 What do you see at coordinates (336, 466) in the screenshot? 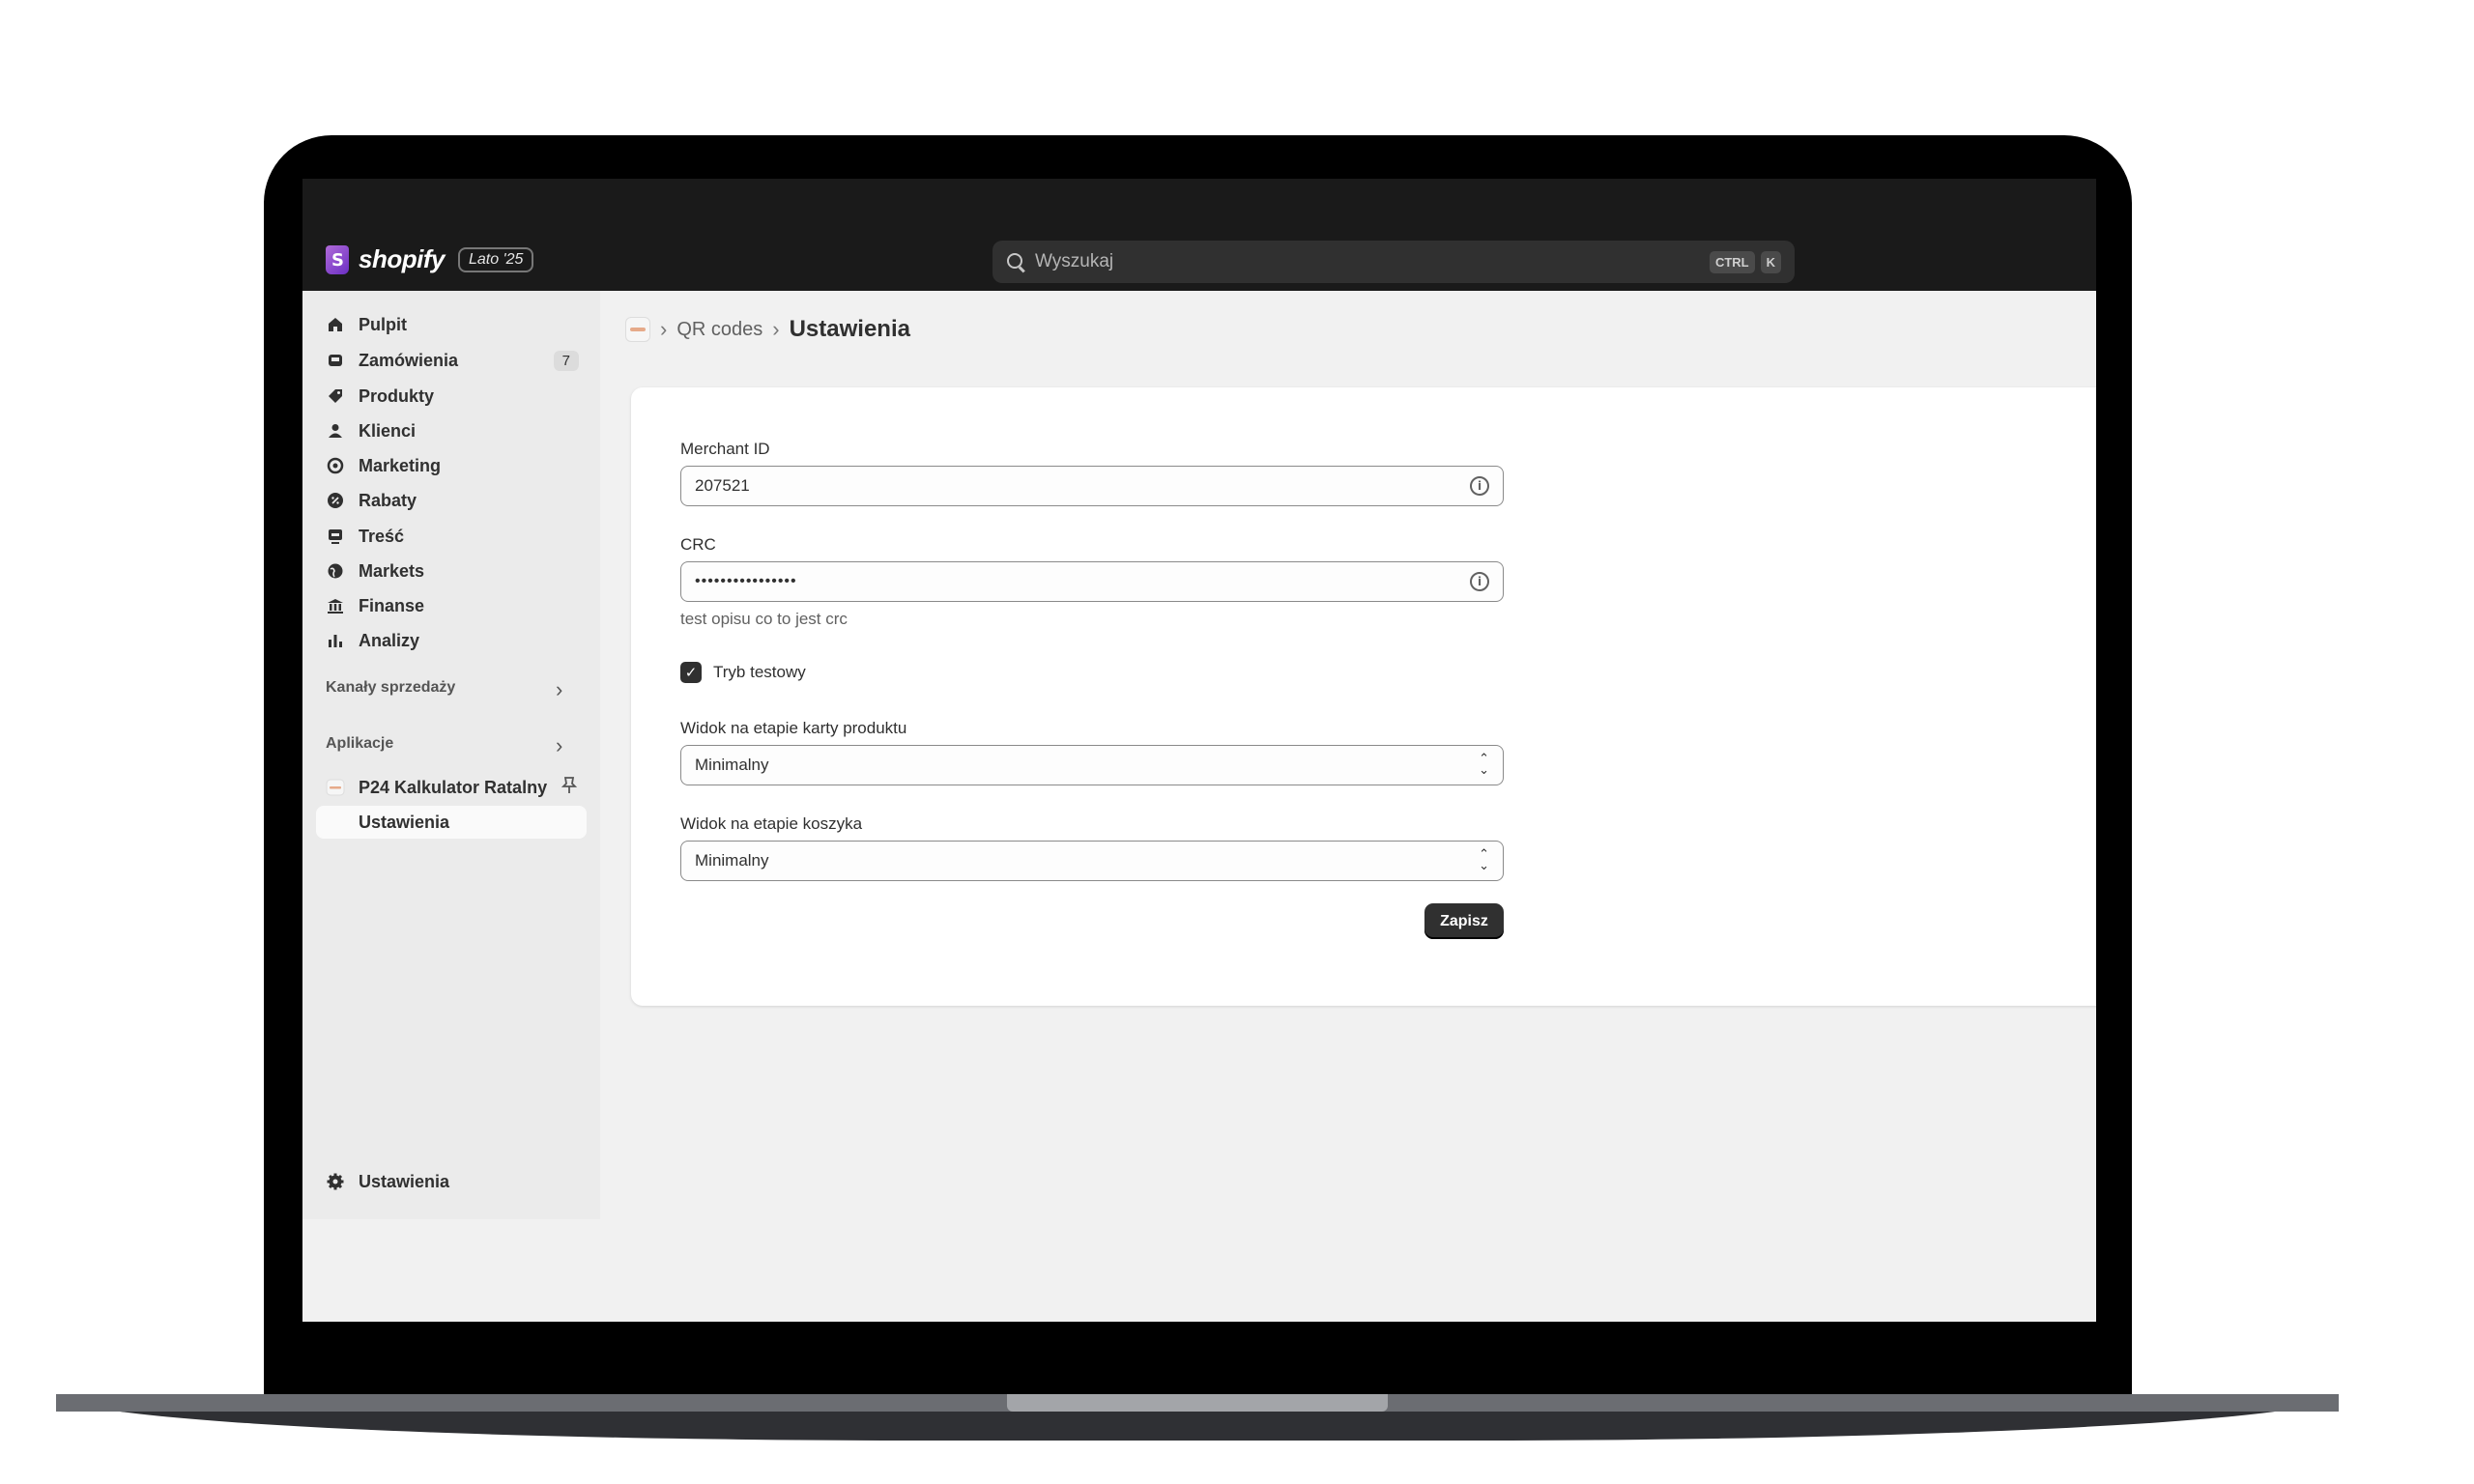
I see `target-icon` at bounding box center [336, 466].